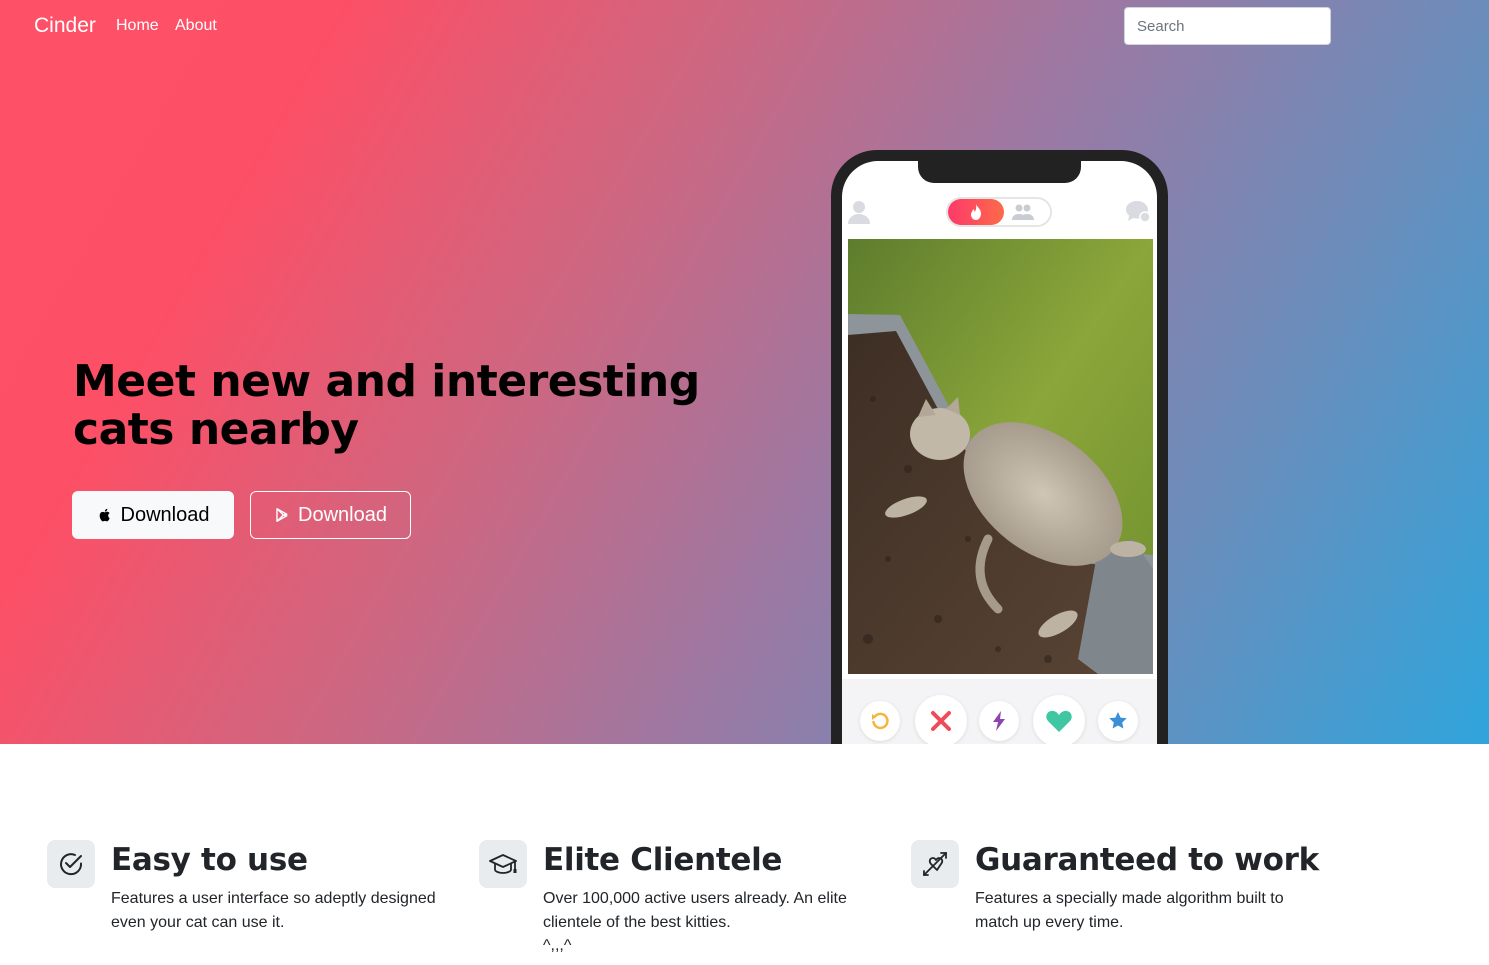 The image size is (1489, 965). Describe the element at coordinates (859, 212) in the screenshot. I see `profile-icon` at that location.